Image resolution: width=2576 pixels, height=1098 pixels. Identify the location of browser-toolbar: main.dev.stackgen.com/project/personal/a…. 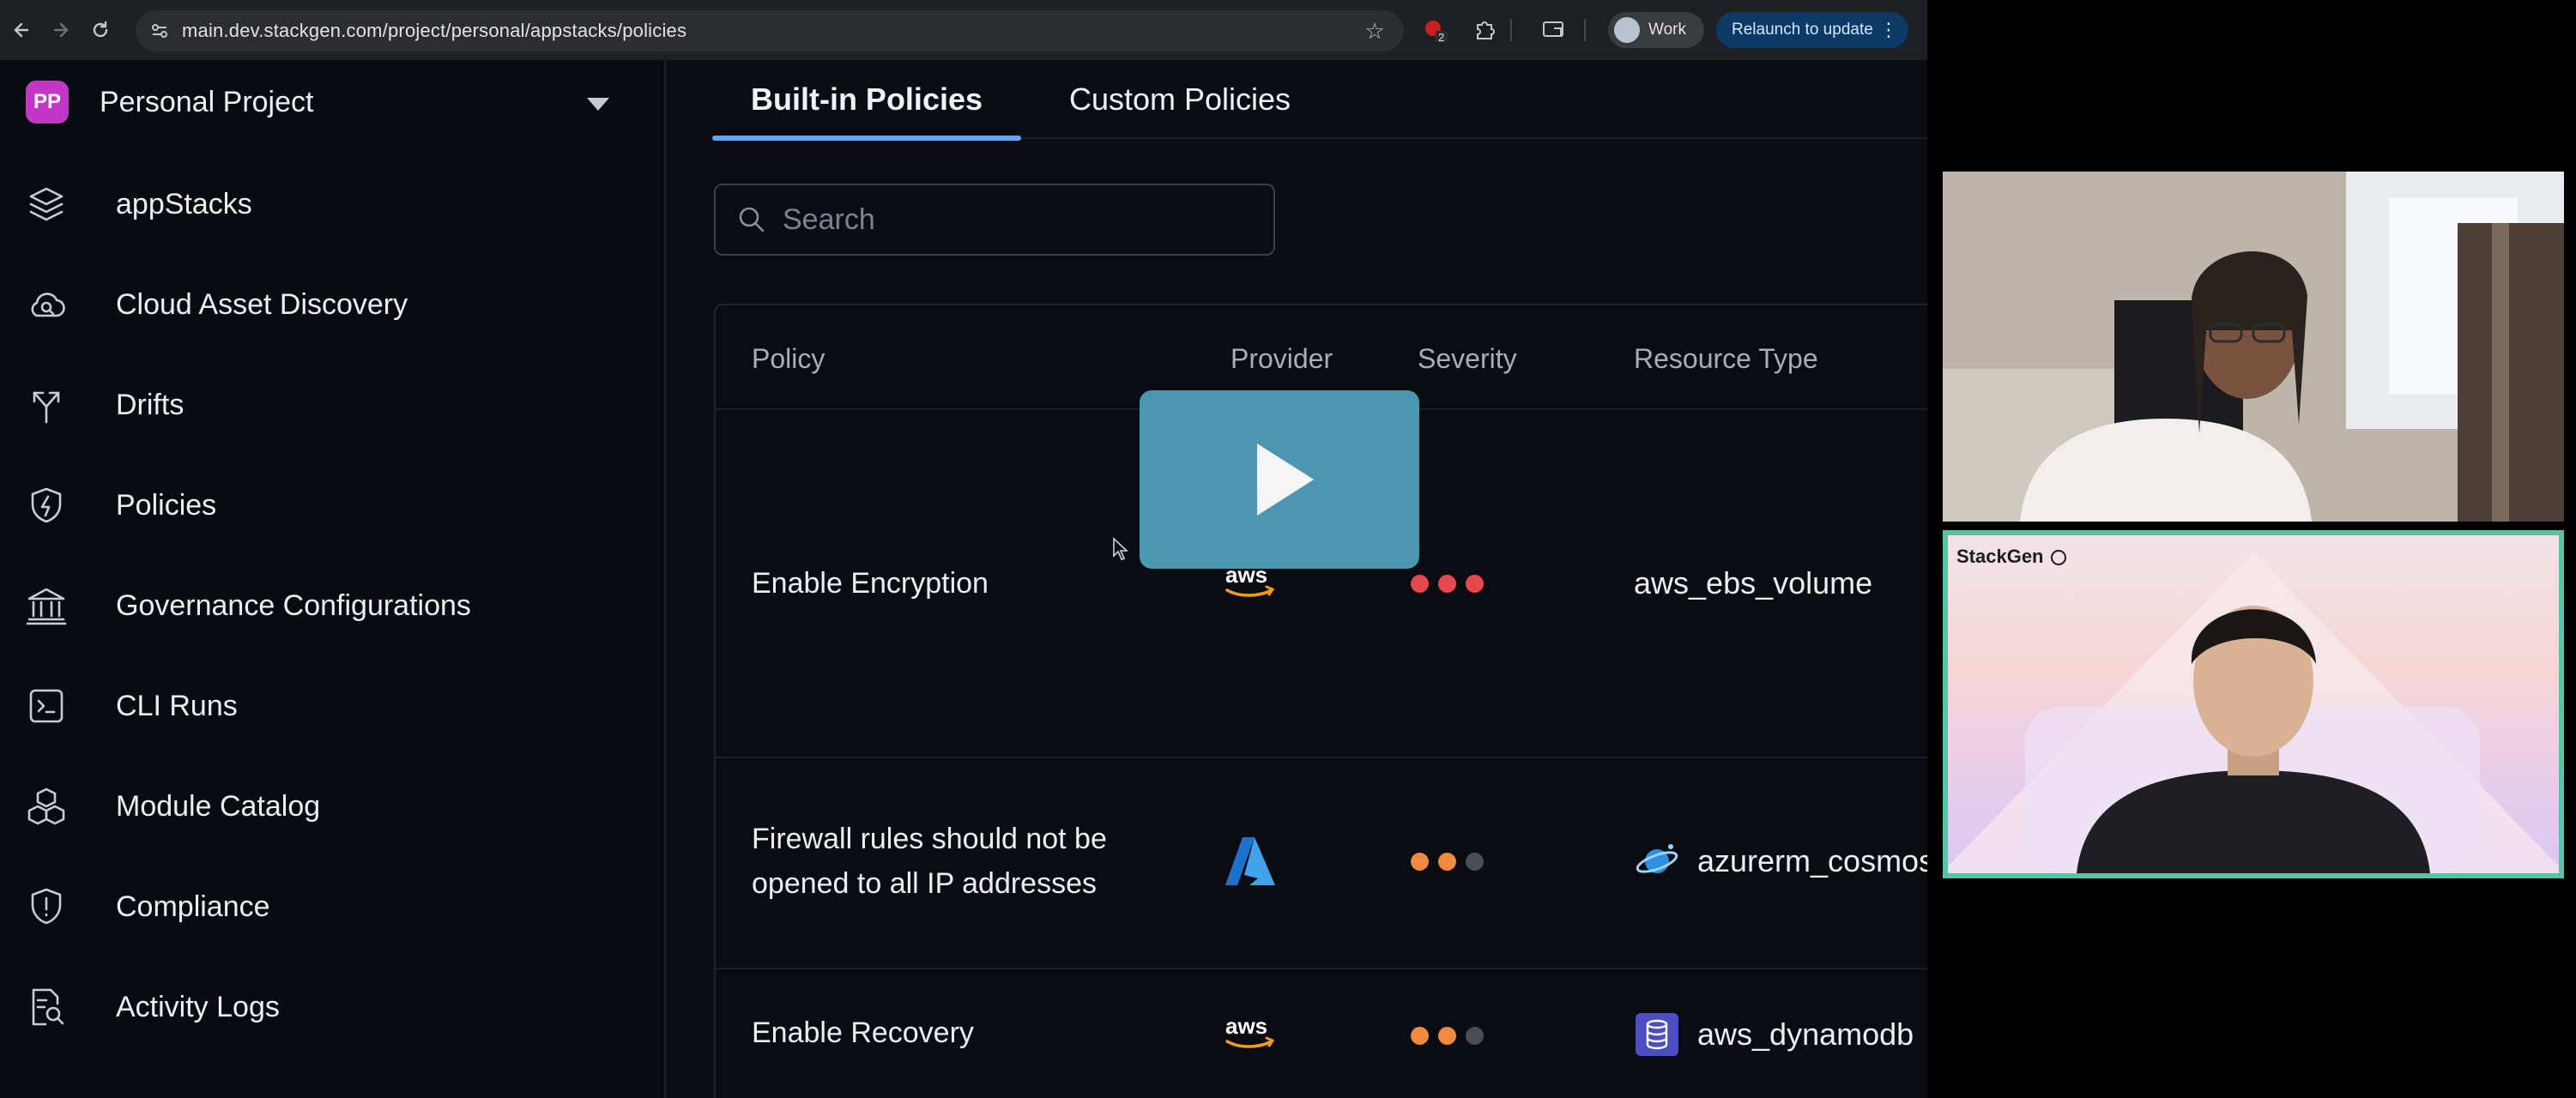
(963, 30).